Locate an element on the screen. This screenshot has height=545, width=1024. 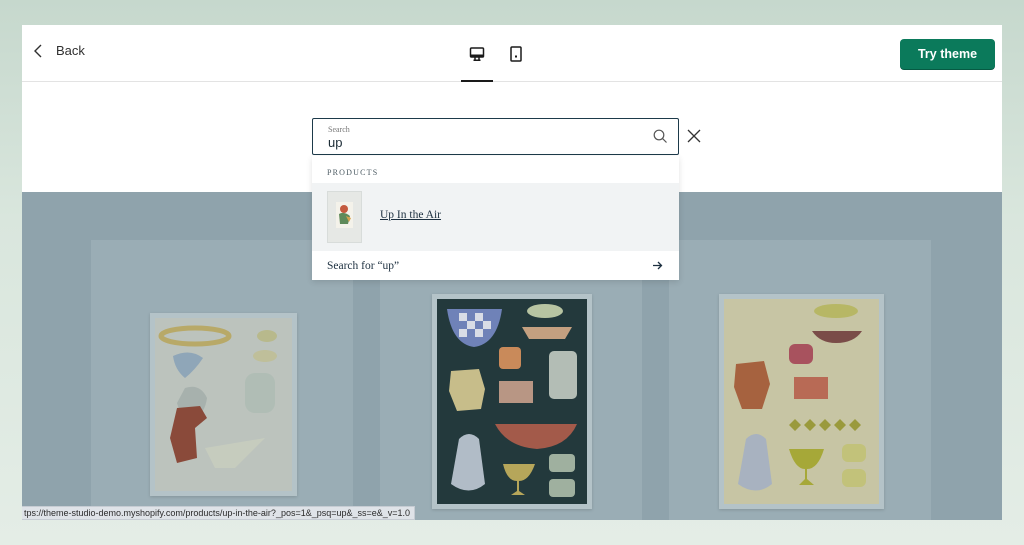
mobile-icon is located at coordinates (516, 53).